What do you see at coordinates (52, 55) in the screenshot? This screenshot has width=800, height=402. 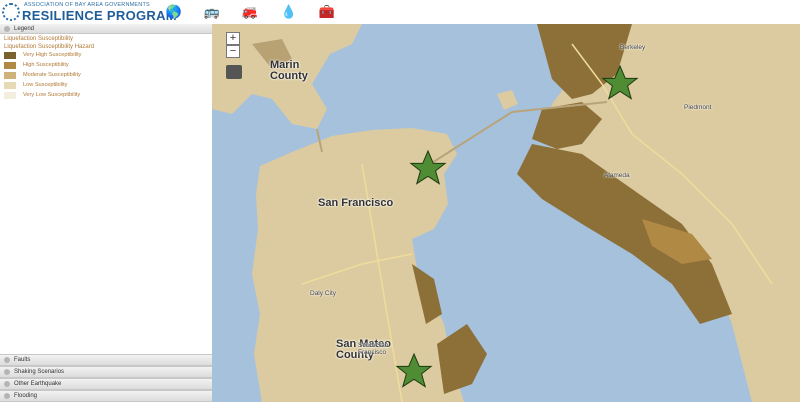 I see `legend-label: Very High Susceptibility` at bounding box center [52, 55].